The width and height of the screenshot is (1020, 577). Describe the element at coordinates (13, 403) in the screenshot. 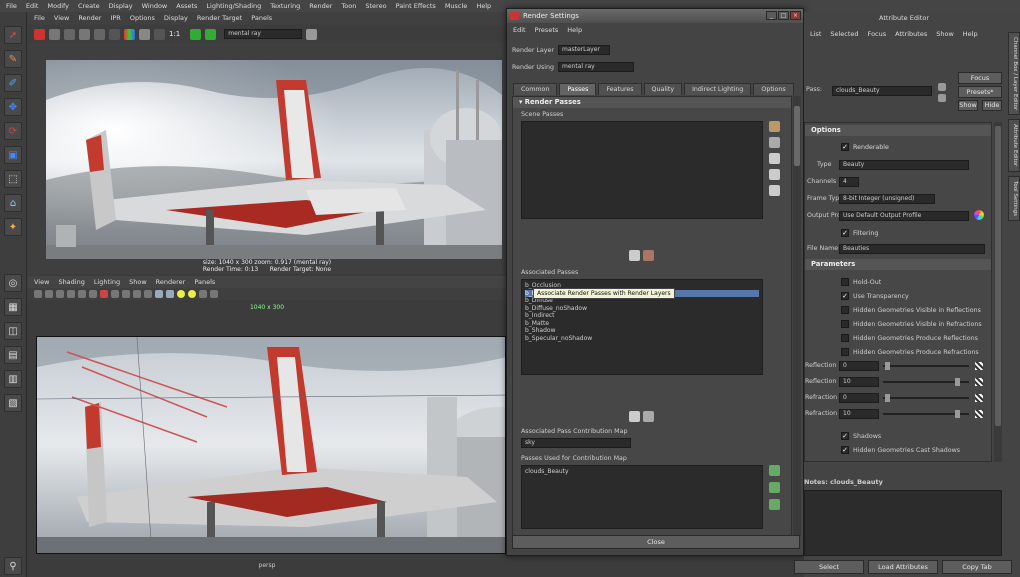

I see `hypershade-layout-icon: ▧` at that location.